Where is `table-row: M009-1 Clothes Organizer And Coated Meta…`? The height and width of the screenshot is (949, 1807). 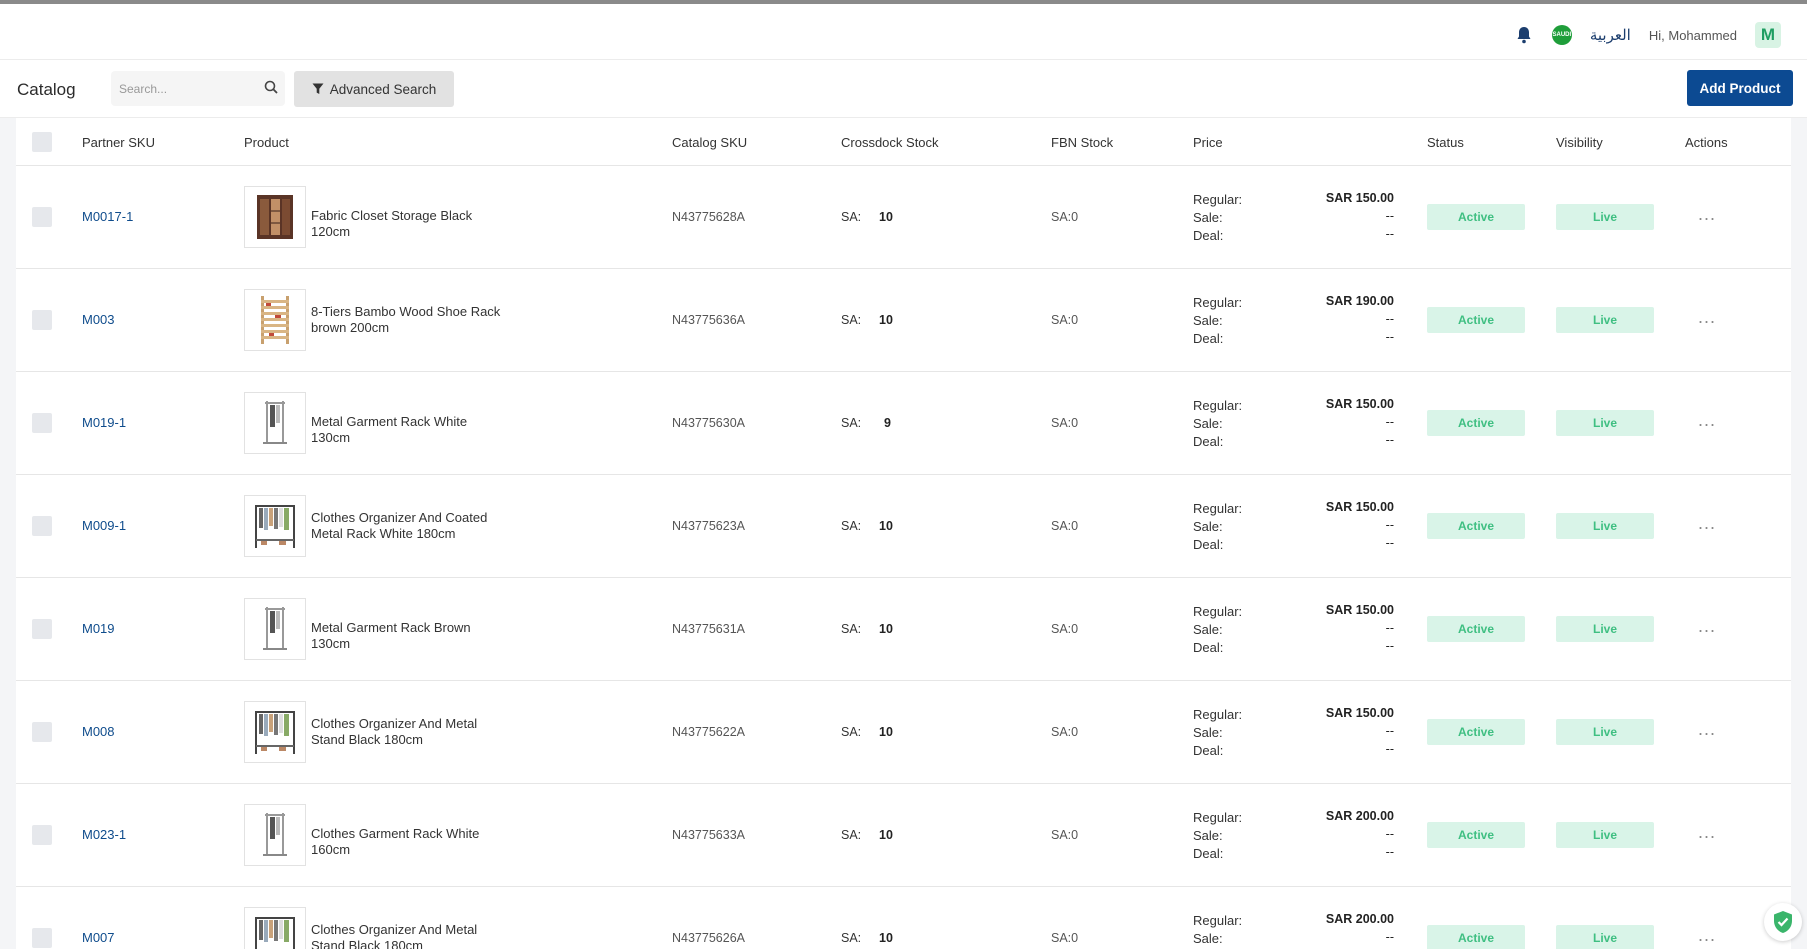 table-row: M009-1 Clothes Organizer And Coated Meta… is located at coordinates (903, 526).